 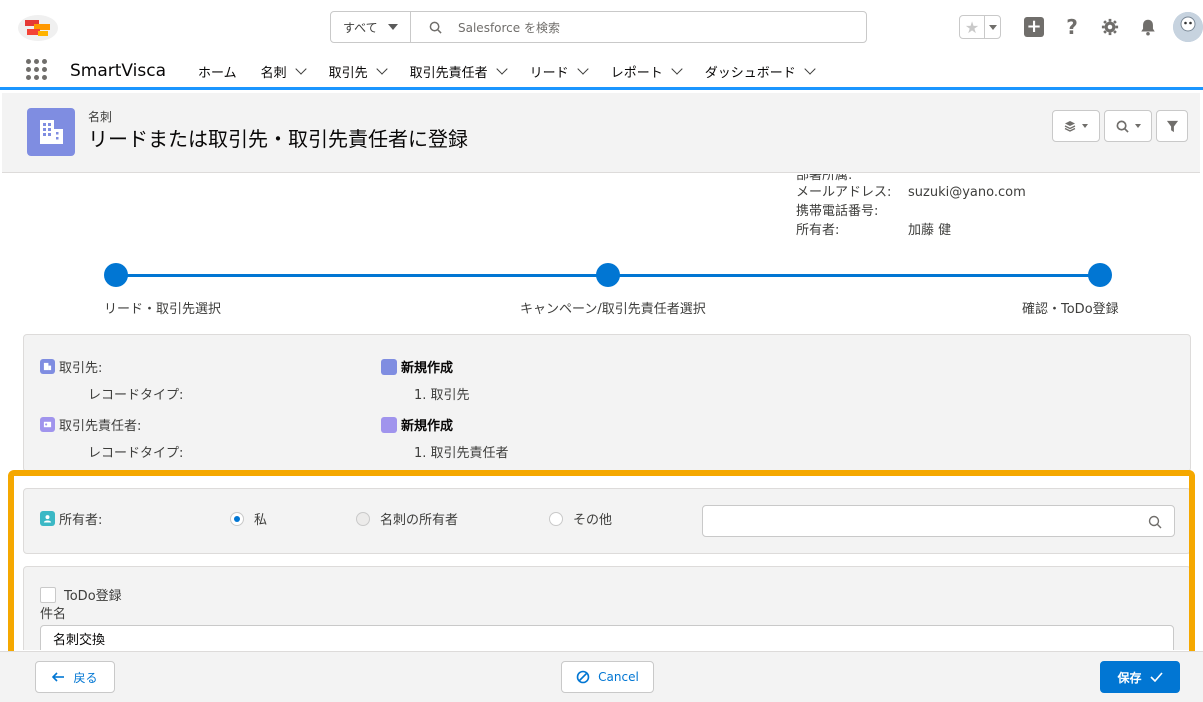 What do you see at coordinates (51, 132) in the screenshot?
I see `business-card-object-icon` at bounding box center [51, 132].